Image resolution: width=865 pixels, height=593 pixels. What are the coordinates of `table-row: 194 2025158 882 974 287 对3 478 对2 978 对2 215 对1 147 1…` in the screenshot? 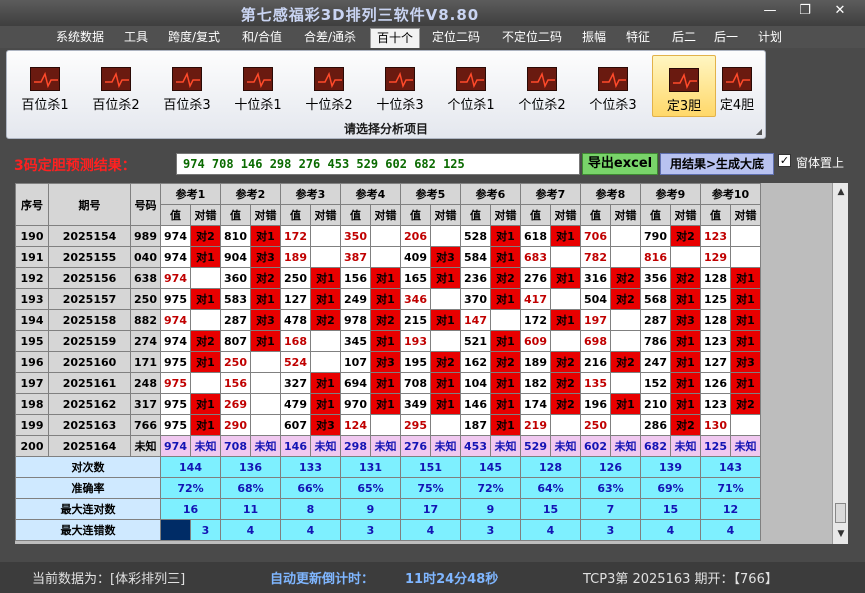 It's located at (388, 320).